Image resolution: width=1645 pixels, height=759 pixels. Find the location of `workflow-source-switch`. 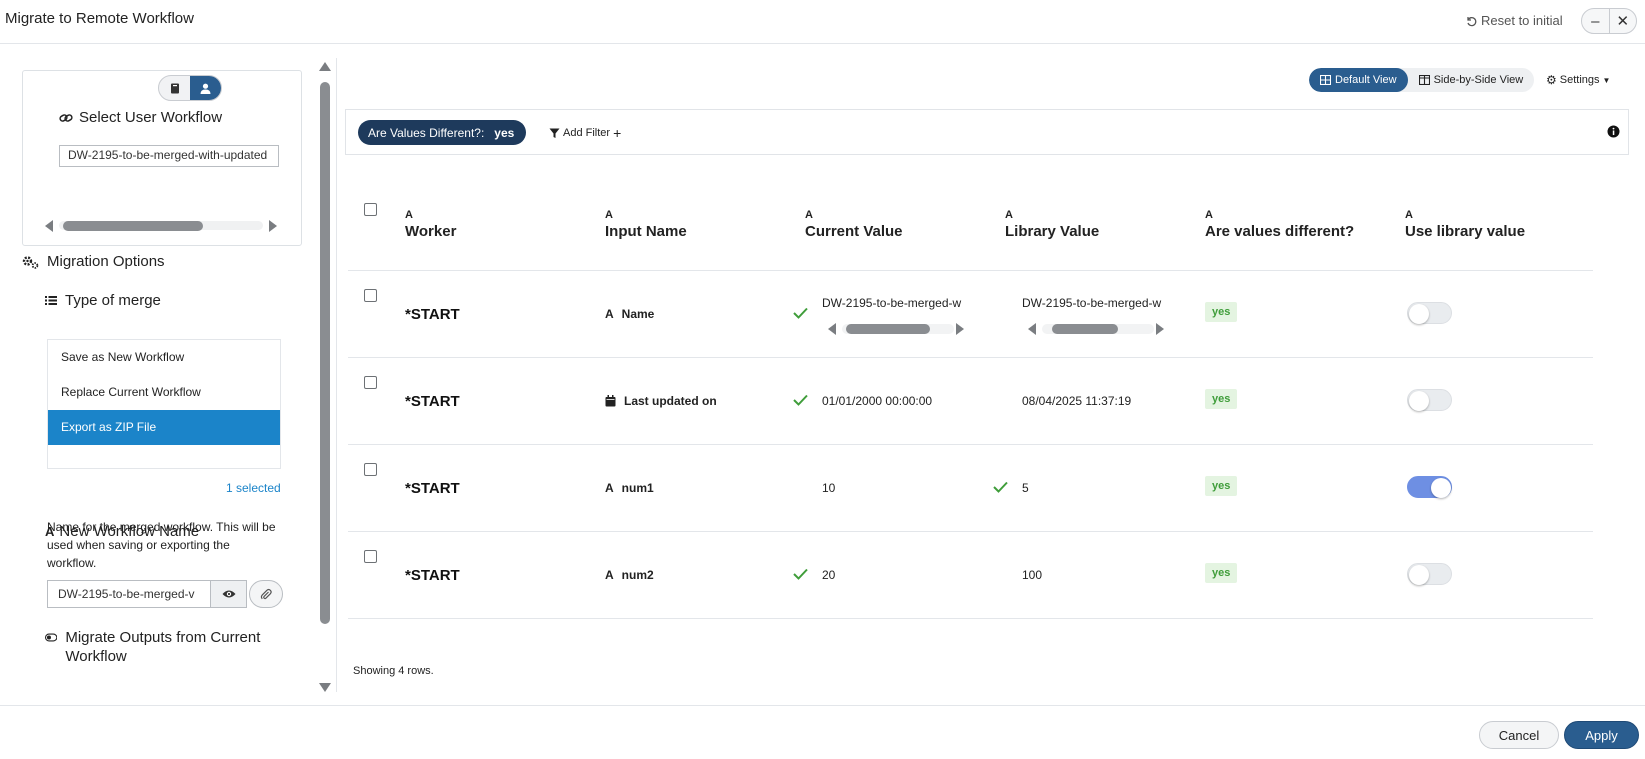

workflow-source-switch is located at coordinates (190, 88).